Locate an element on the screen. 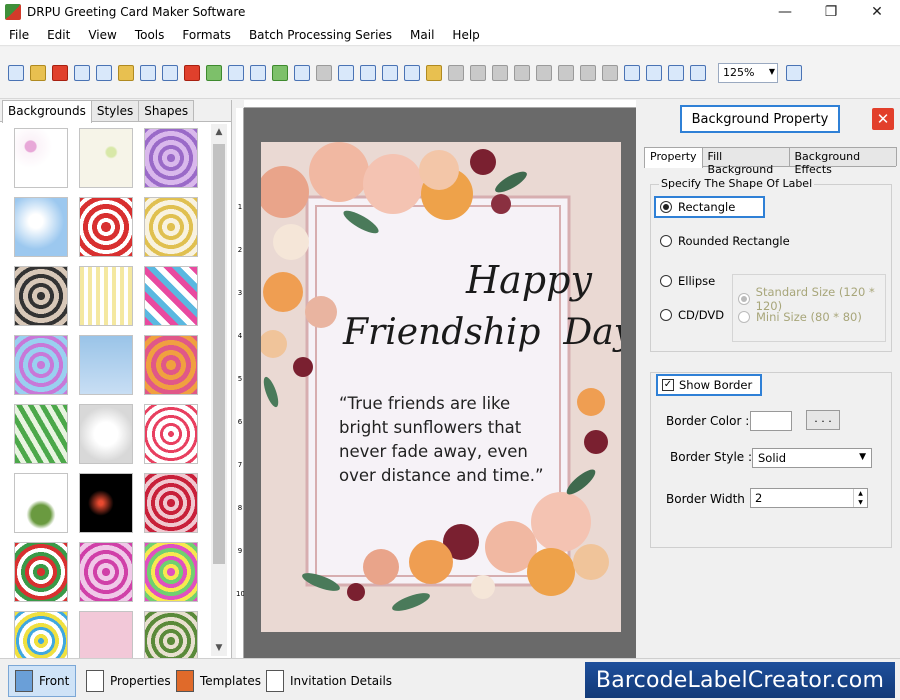 This screenshot has width=900, height=700. image-tool-icon is located at coordinates (236, 73).